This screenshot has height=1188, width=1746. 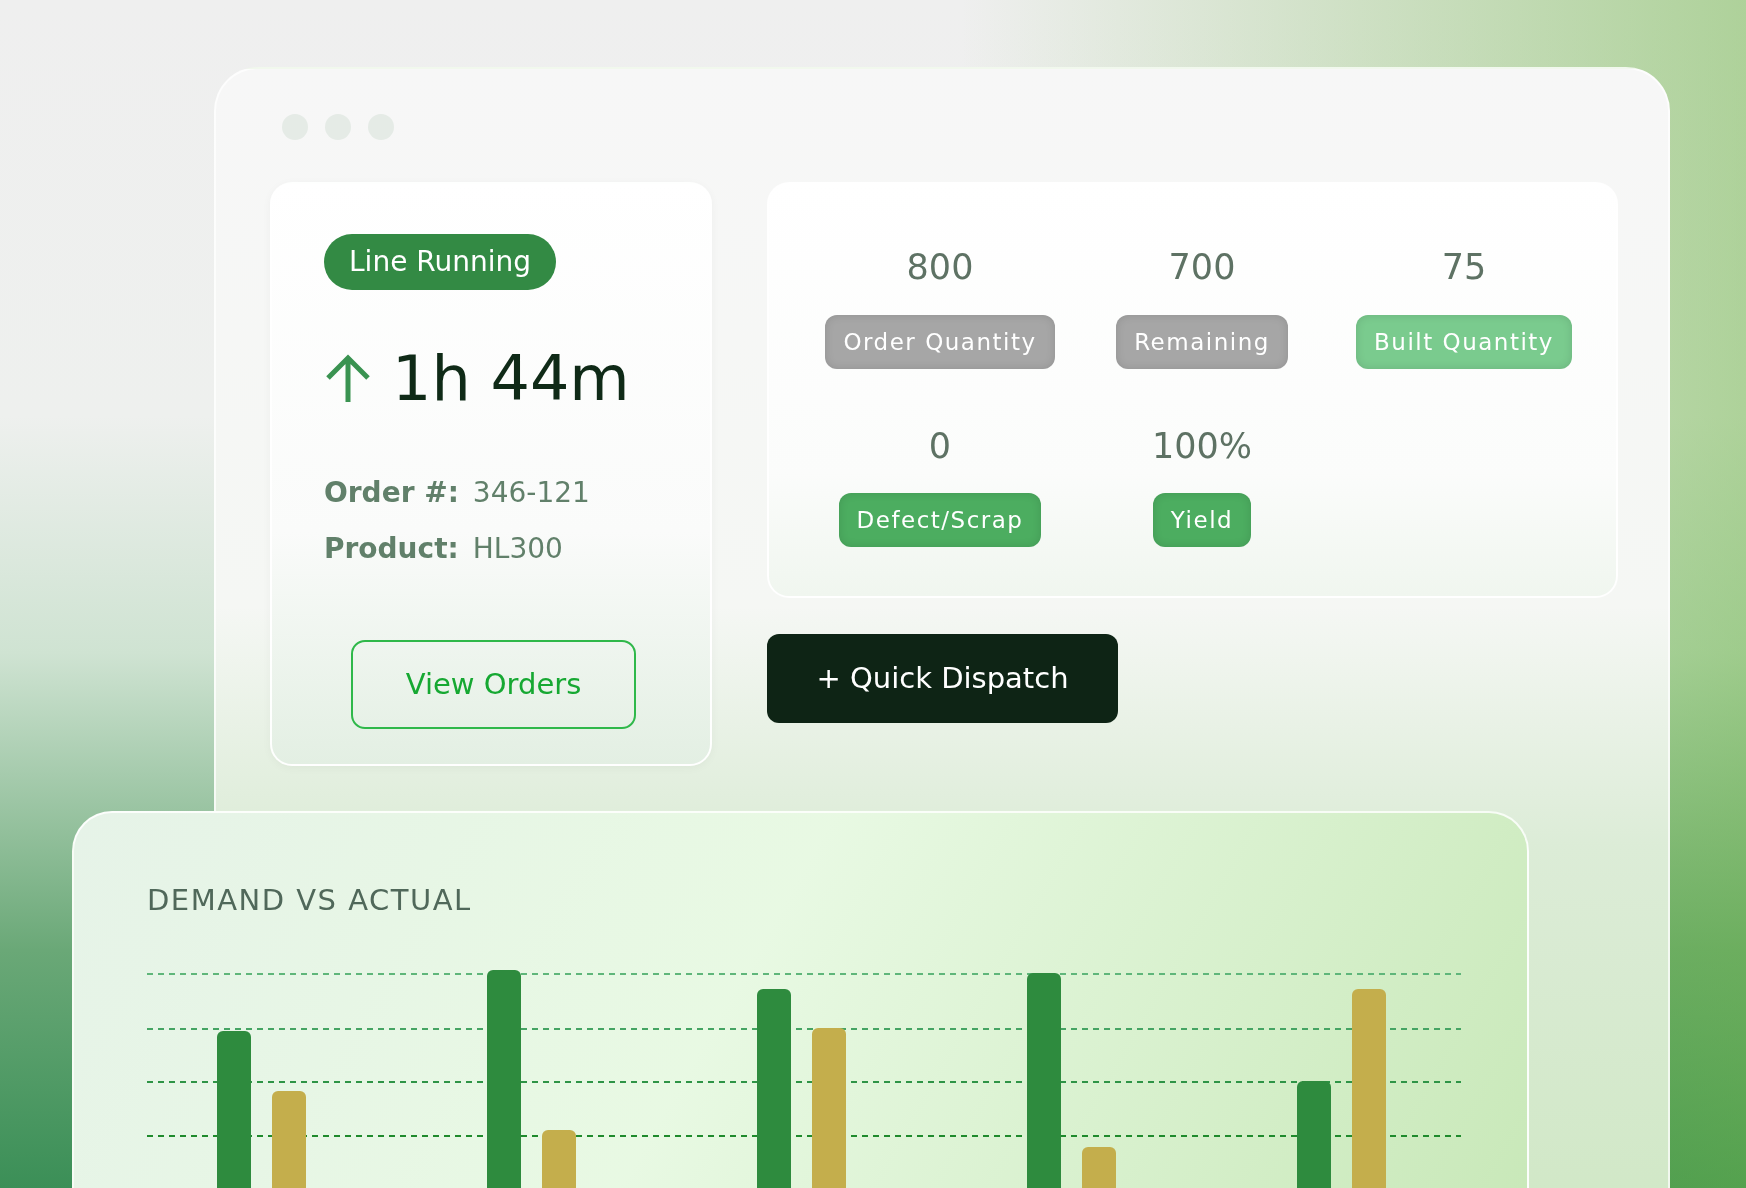 What do you see at coordinates (1202, 267) in the screenshot?
I see `stat-value: 700` at bounding box center [1202, 267].